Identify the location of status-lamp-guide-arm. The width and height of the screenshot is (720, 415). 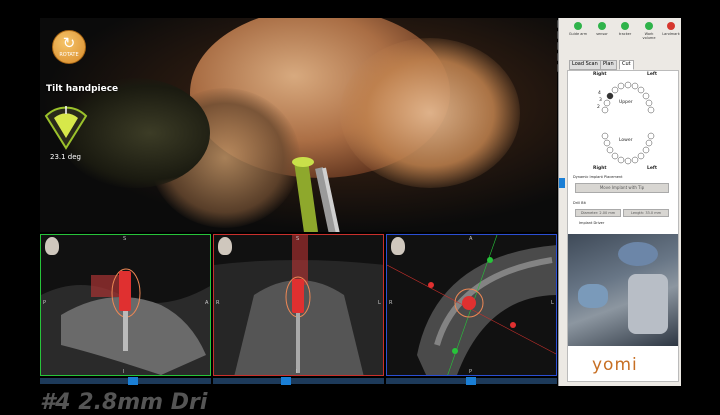
(578, 26).